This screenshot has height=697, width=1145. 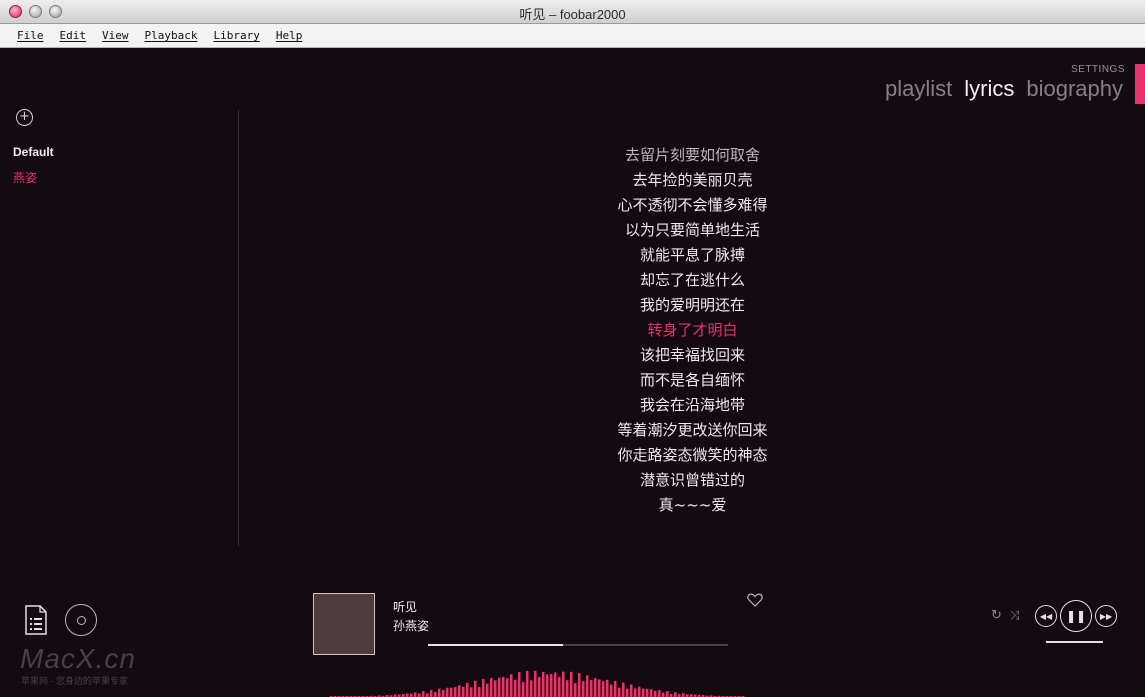 I want to click on seek-bar-fill, so click(x=495, y=645).